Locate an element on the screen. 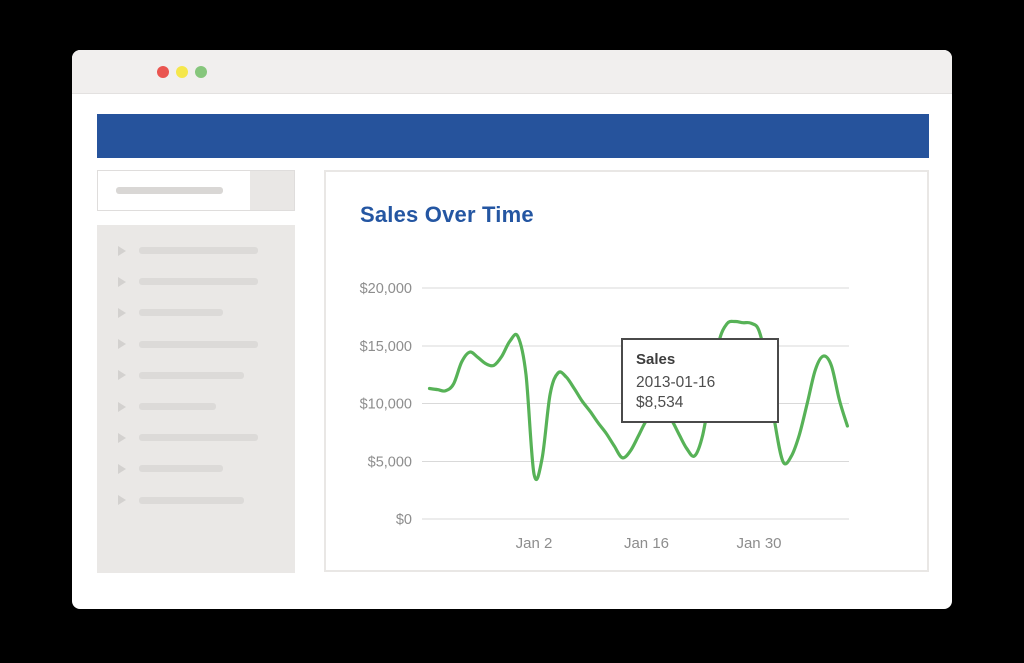 This screenshot has width=1024, height=663. chart-tooltip: Sales 2013-01-16 $8,534 is located at coordinates (700, 380).